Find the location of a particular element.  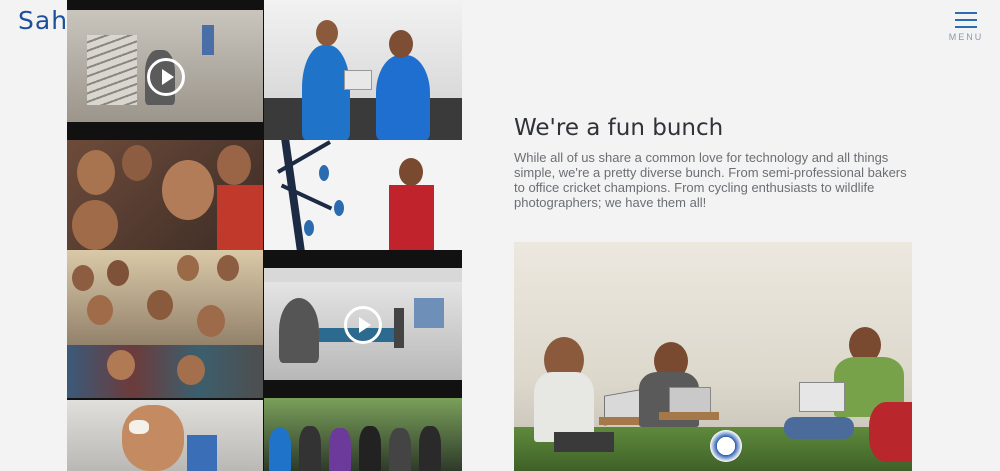

gallery-photo-video-table-tennis is located at coordinates (363, 324).